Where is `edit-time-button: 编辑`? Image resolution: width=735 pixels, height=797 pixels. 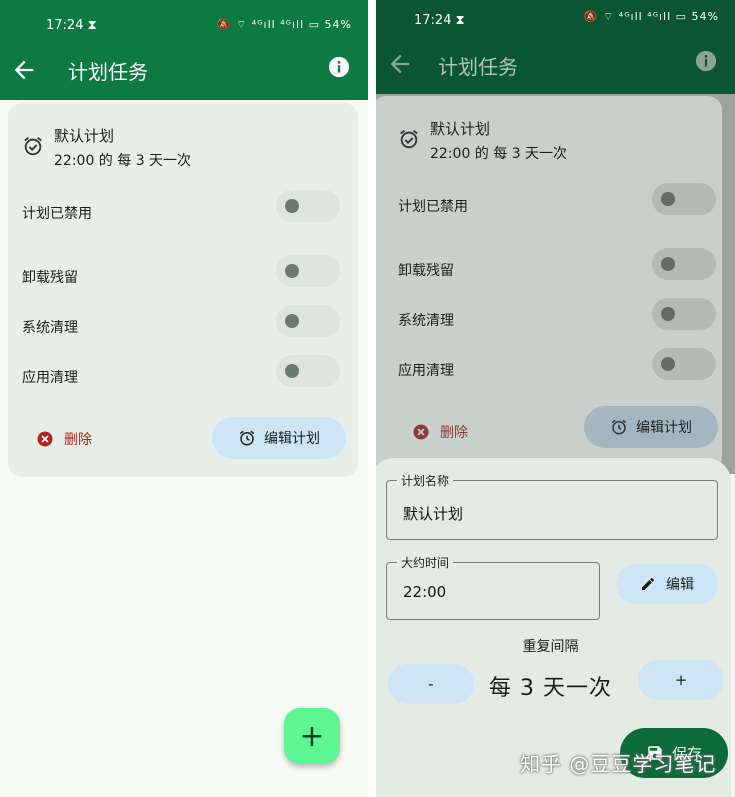
edit-time-button: 编辑 is located at coordinates (667, 584).